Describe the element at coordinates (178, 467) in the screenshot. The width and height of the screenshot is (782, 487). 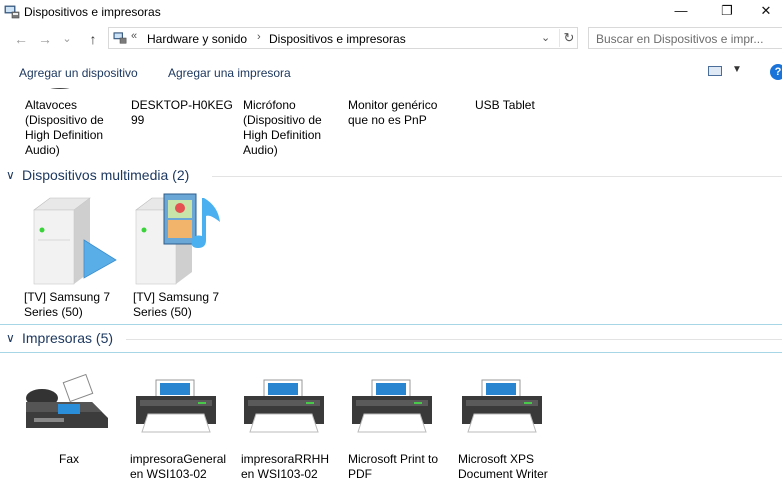
I see `printer-general: impresoraGeneral en WSI103-02` at that location.